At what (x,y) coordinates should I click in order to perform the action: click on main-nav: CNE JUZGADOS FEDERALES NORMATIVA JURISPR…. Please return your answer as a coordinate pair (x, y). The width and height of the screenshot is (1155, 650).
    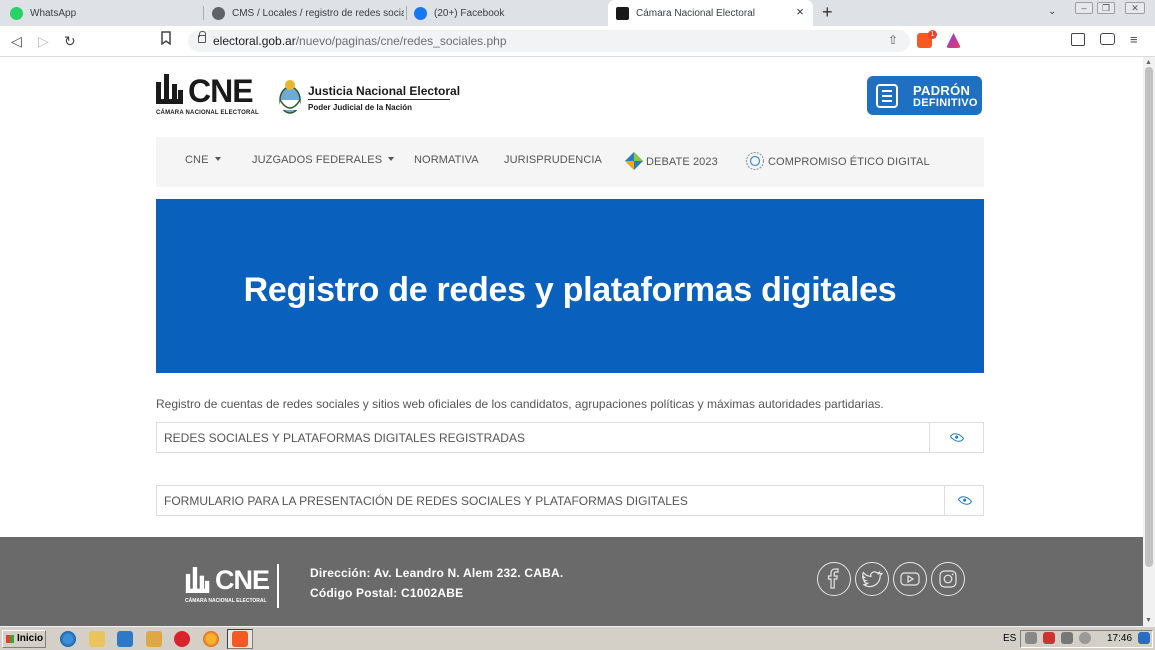
    Looking at the image, I should click on (570, 162).